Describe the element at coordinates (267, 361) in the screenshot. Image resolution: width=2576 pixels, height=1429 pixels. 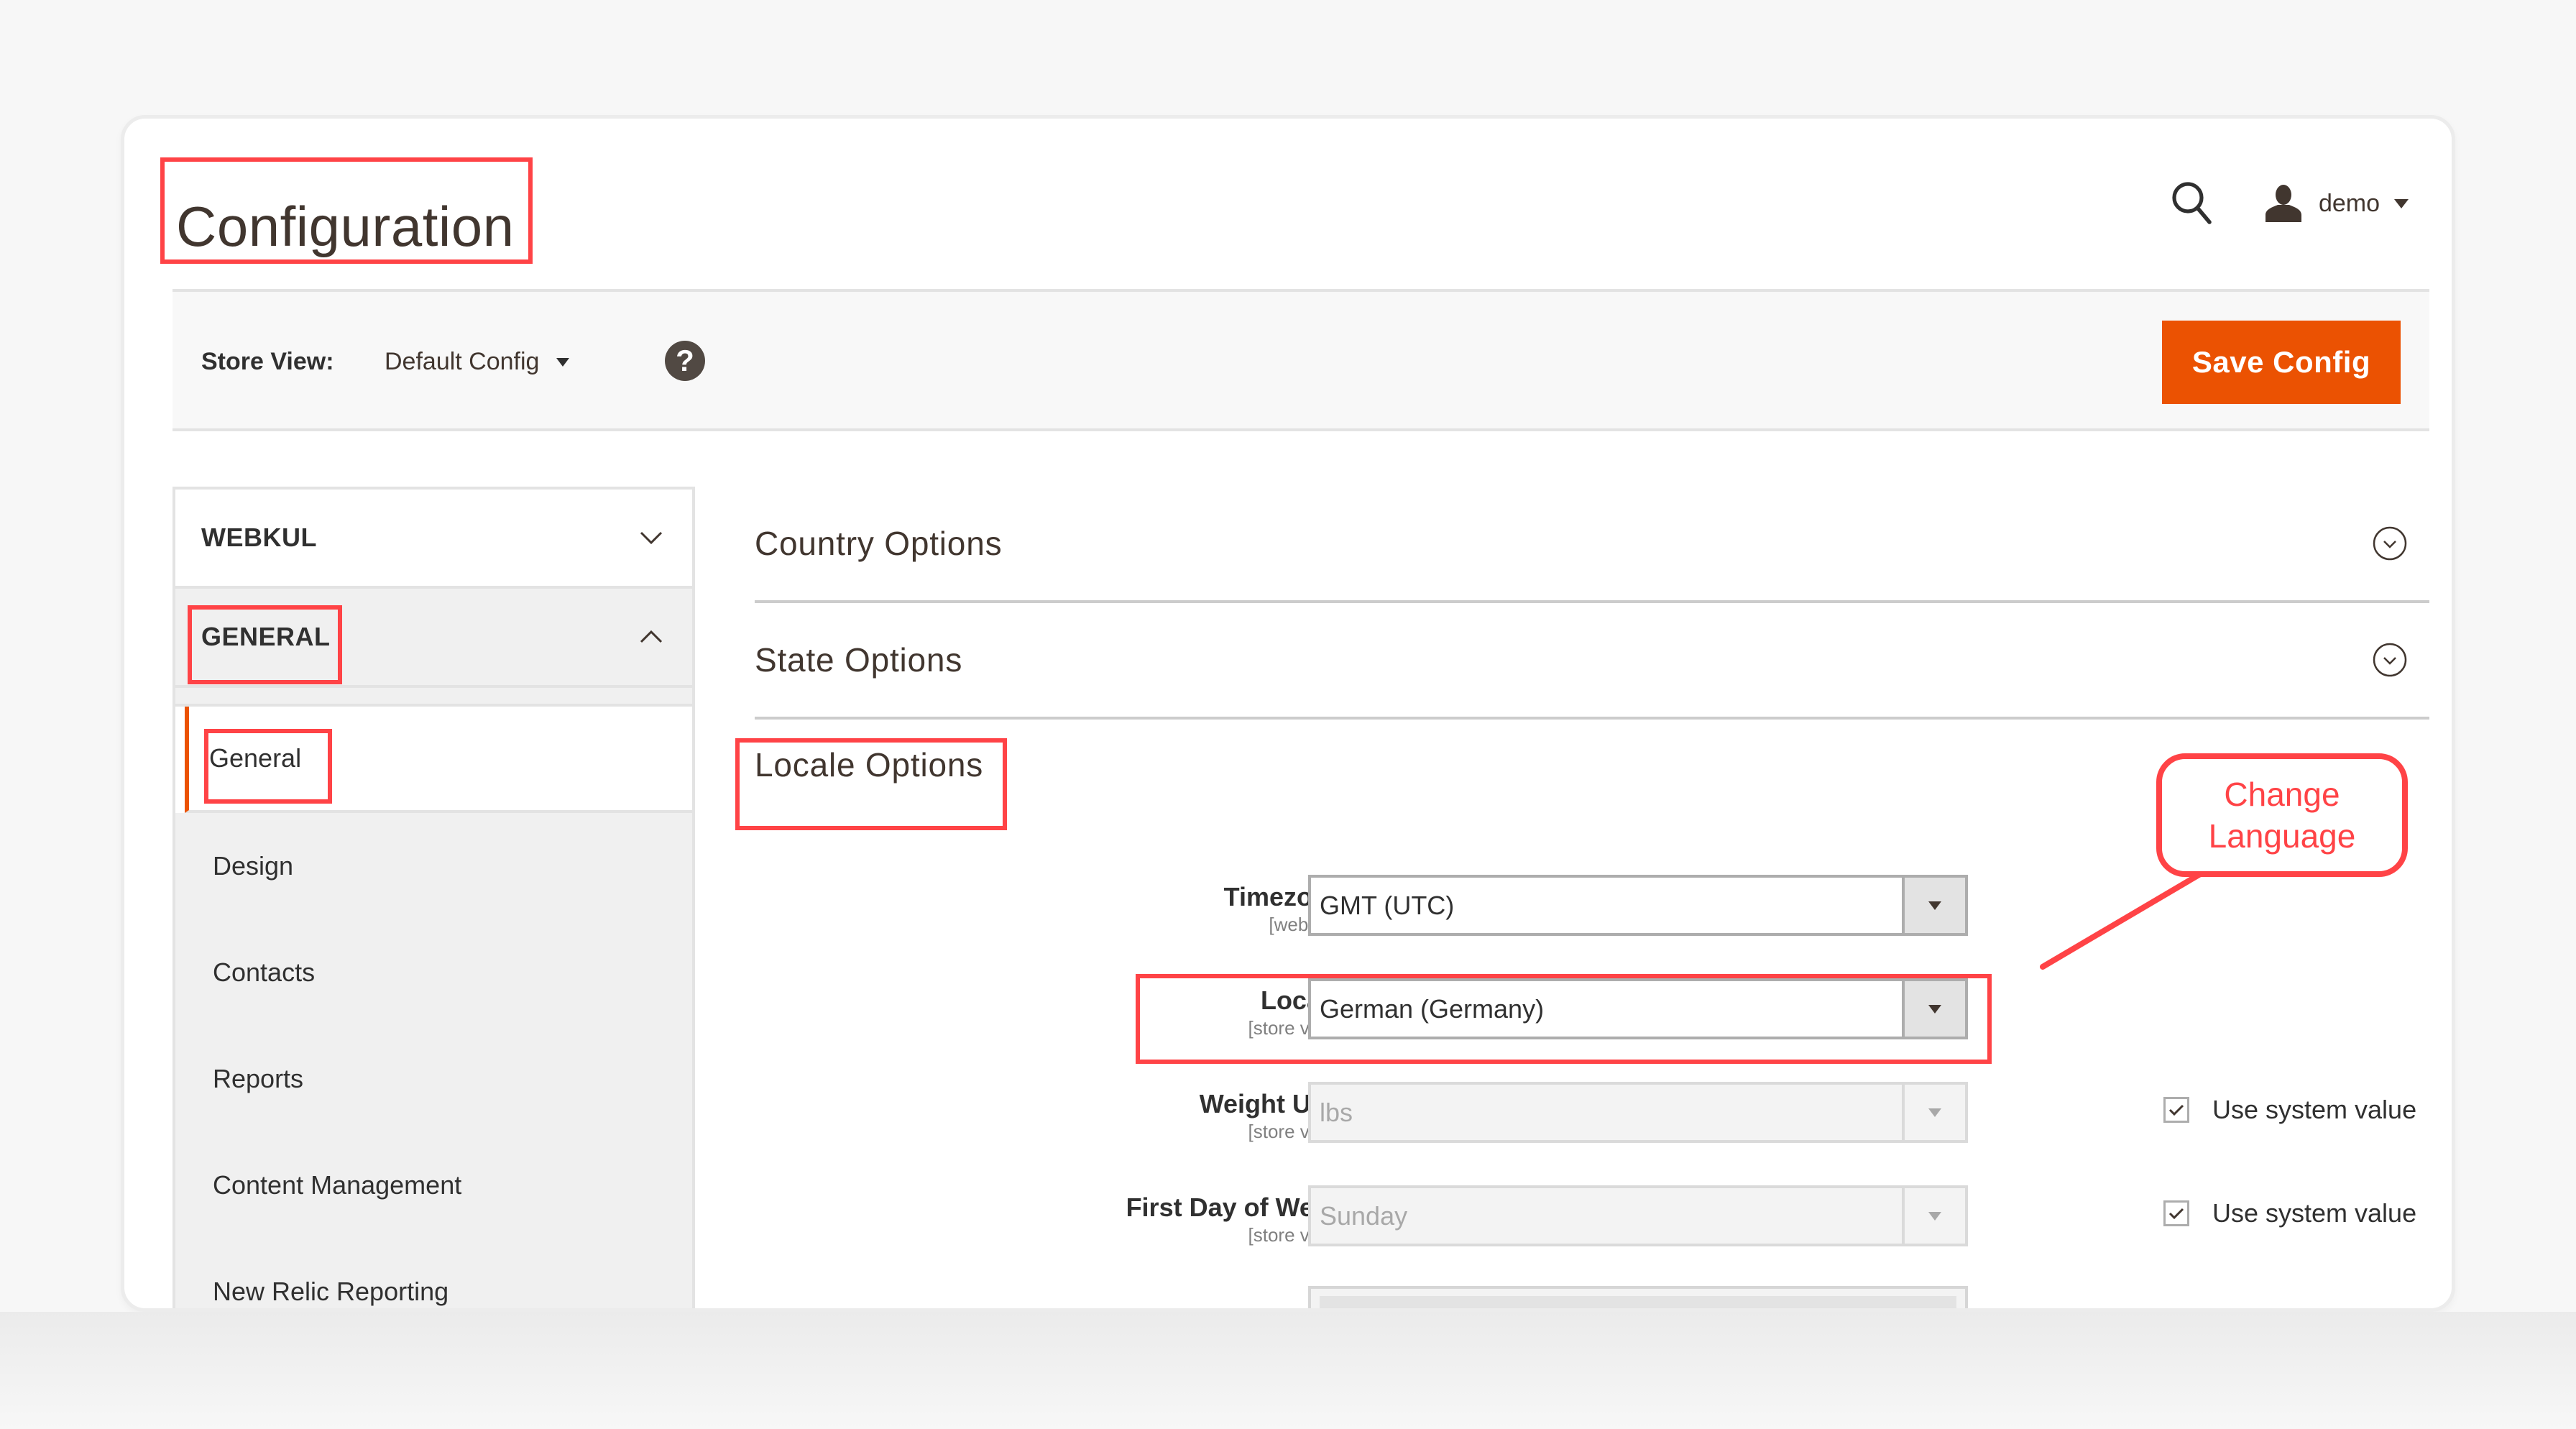
I see `store-view-label: Store View:` at that location.